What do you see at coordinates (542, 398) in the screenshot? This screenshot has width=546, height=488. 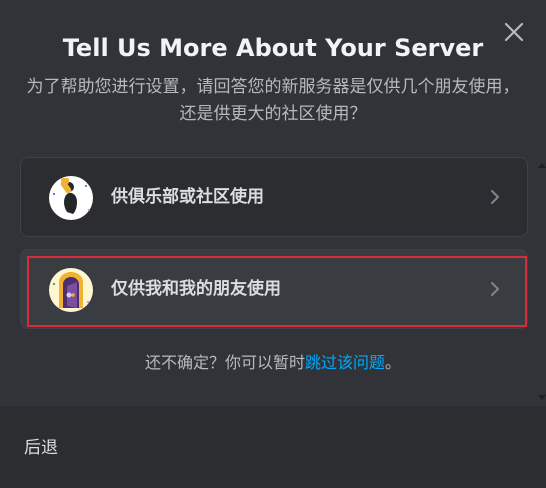 I see `scroll-down-arrow-icon` at bounding box center [542, 398].